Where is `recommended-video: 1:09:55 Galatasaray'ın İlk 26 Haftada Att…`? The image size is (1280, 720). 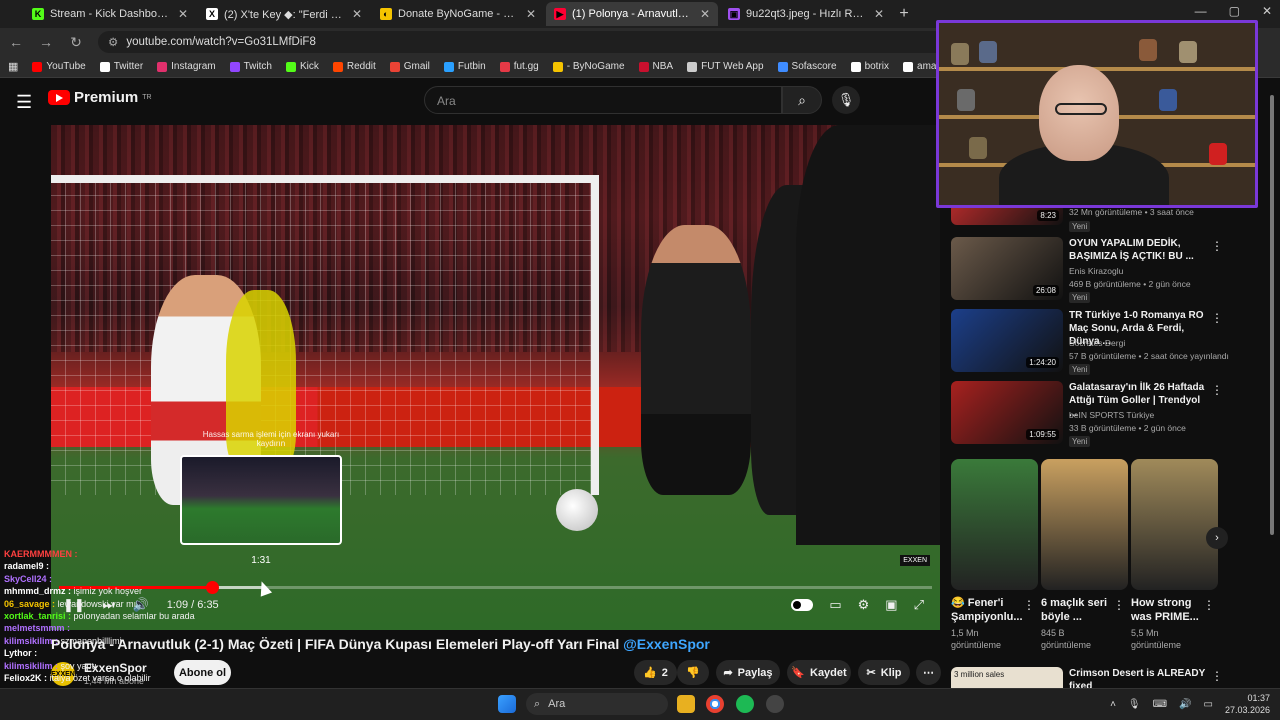
recommended-video: 1:09:55 Galatasaray'ın İlk 26 Haftada Att… is located at coordinates (1087, 414).